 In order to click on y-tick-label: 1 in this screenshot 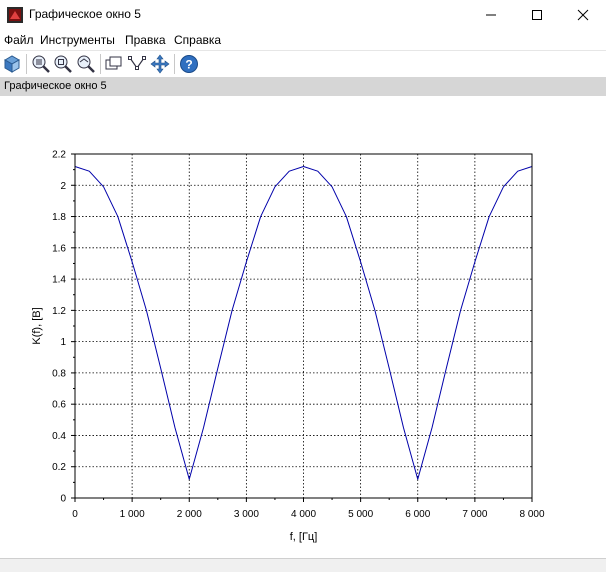, I will do `click(63, 342)`.